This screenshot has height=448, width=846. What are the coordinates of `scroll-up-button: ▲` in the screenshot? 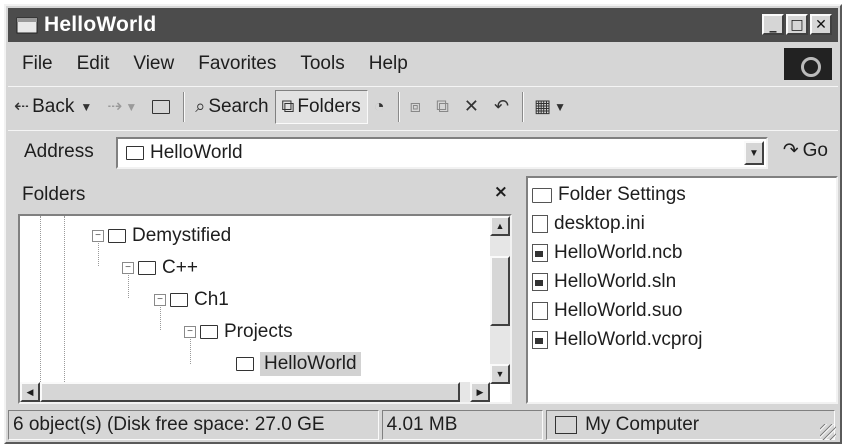 It's located at (500, 226).